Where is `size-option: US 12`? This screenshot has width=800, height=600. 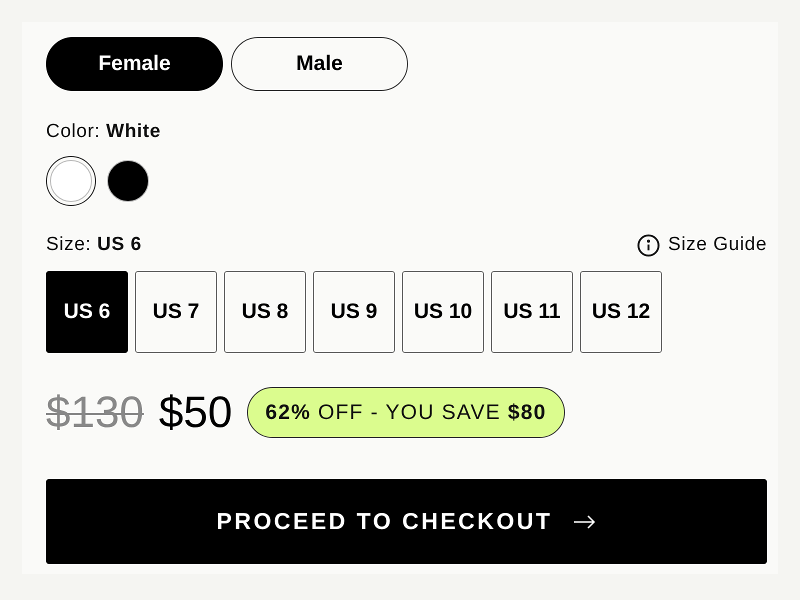
size-option: US 12 is located at coordinates (621, 312).